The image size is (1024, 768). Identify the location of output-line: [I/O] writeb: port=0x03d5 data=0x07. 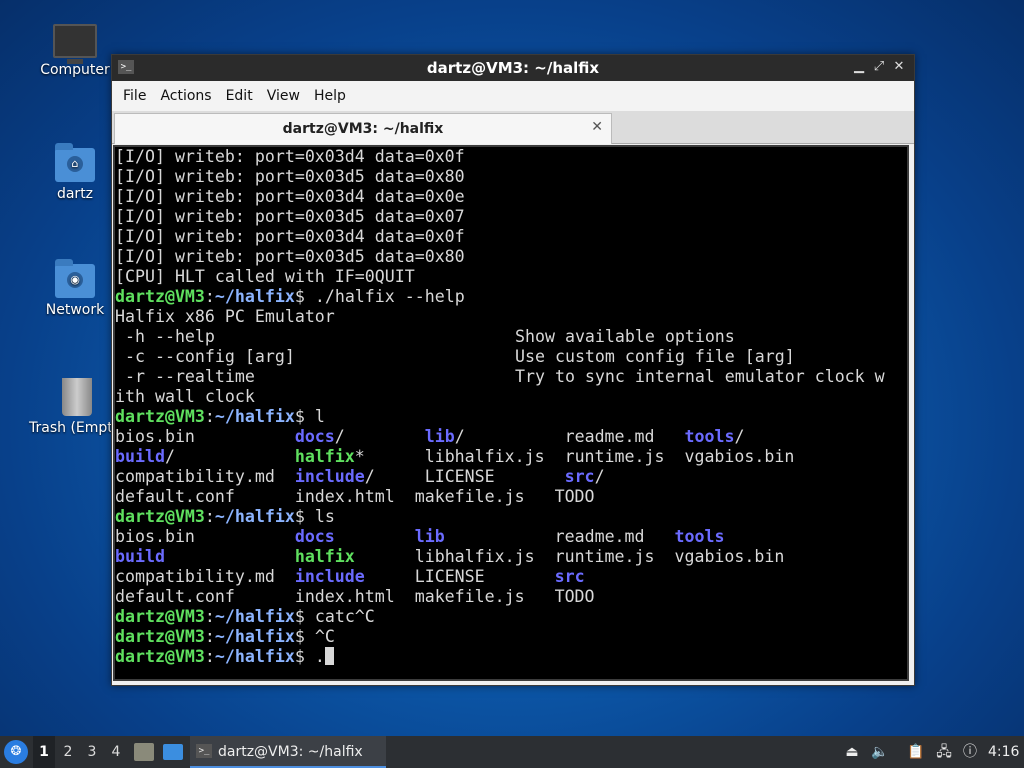
(290, 216).